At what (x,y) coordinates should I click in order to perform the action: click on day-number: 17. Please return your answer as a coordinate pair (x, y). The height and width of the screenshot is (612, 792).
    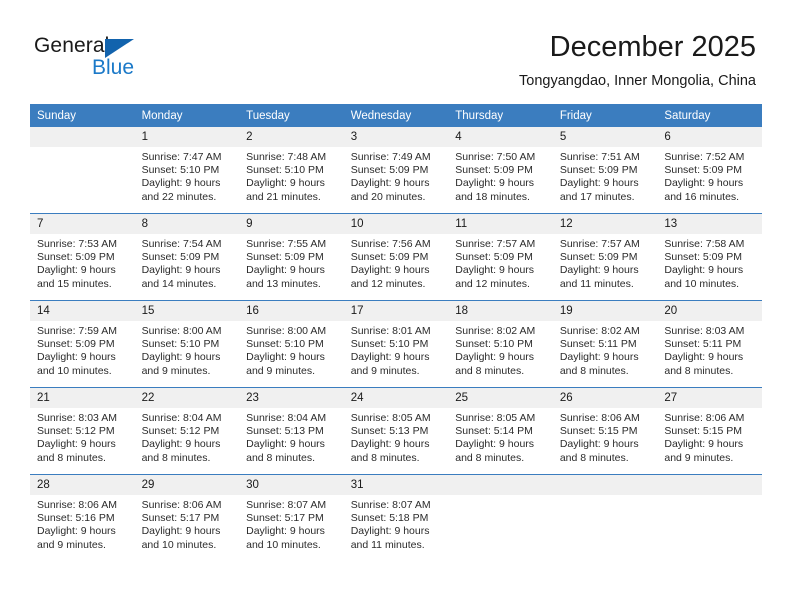
    Looking at the image, I should click on (396, 311).